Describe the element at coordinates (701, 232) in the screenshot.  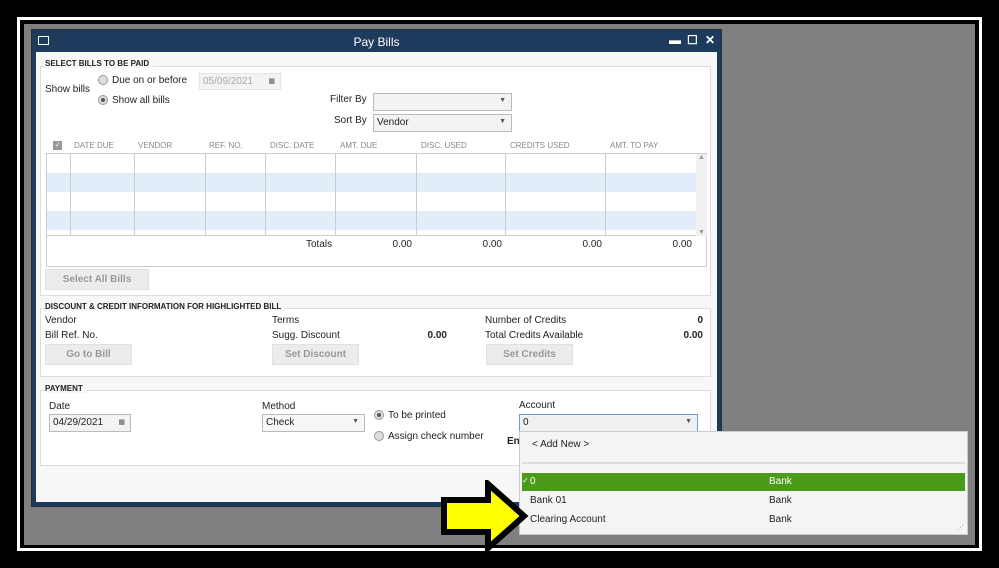
I see `scroll-down-icon: ▼` at that location.